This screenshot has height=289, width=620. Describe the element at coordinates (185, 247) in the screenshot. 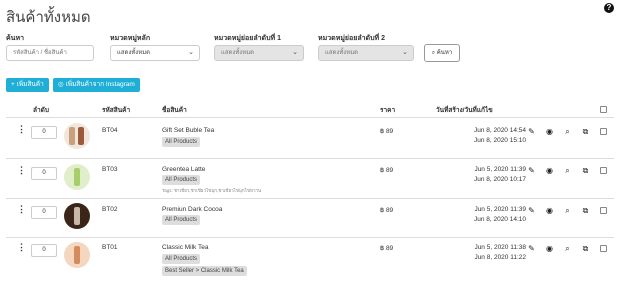

I see `product-name: Classic Milk Tea` at that location.